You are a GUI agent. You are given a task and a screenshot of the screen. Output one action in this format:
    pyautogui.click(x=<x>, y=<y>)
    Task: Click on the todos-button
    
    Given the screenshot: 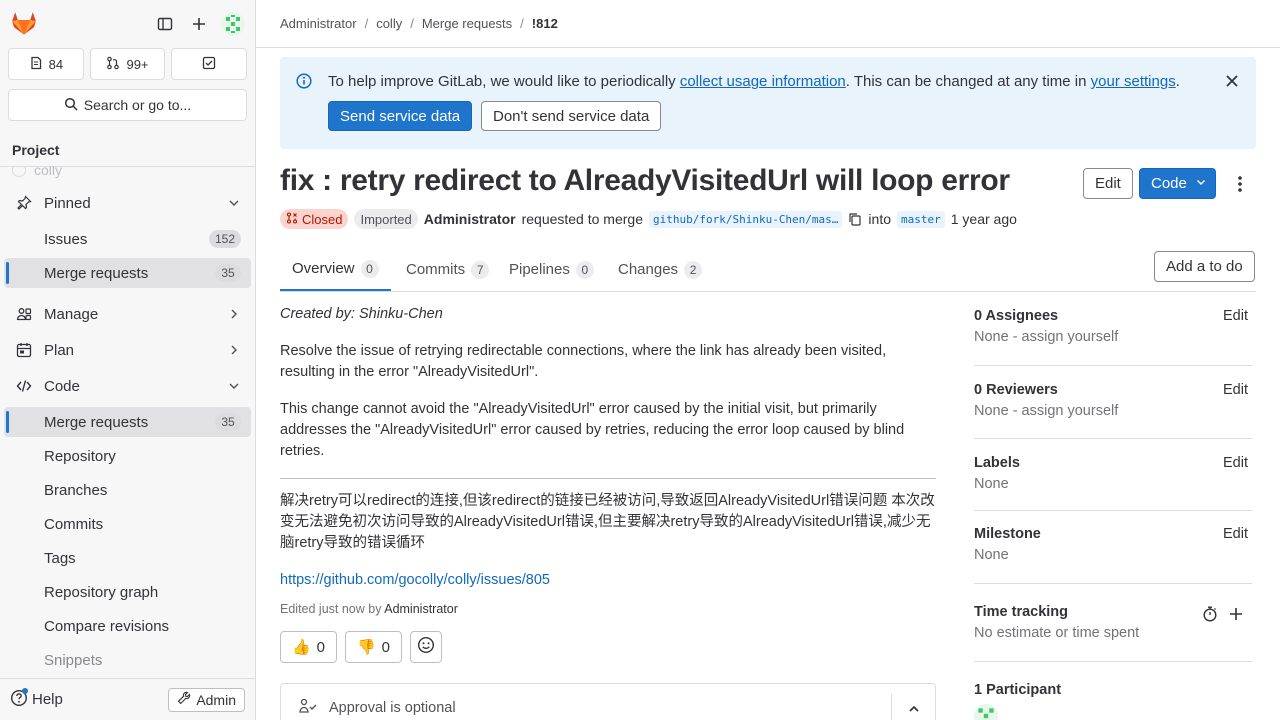 What is the action you would take?
    pyautogui.click(x=209, y=64)
    